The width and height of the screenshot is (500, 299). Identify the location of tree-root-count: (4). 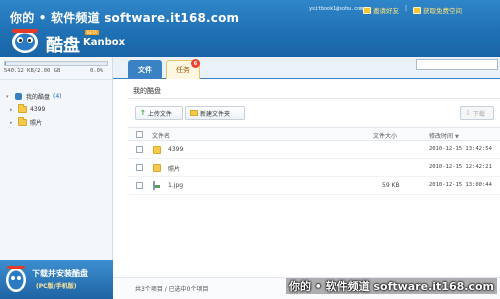
(57, 96).